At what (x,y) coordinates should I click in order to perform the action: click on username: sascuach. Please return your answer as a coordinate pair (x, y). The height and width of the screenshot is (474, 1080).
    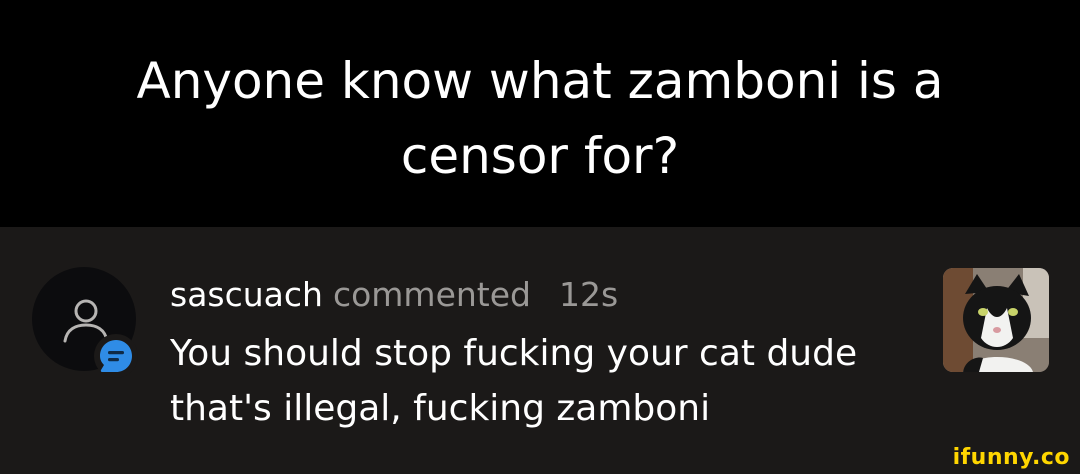
    Looking at the image, I should click on (246, 294).